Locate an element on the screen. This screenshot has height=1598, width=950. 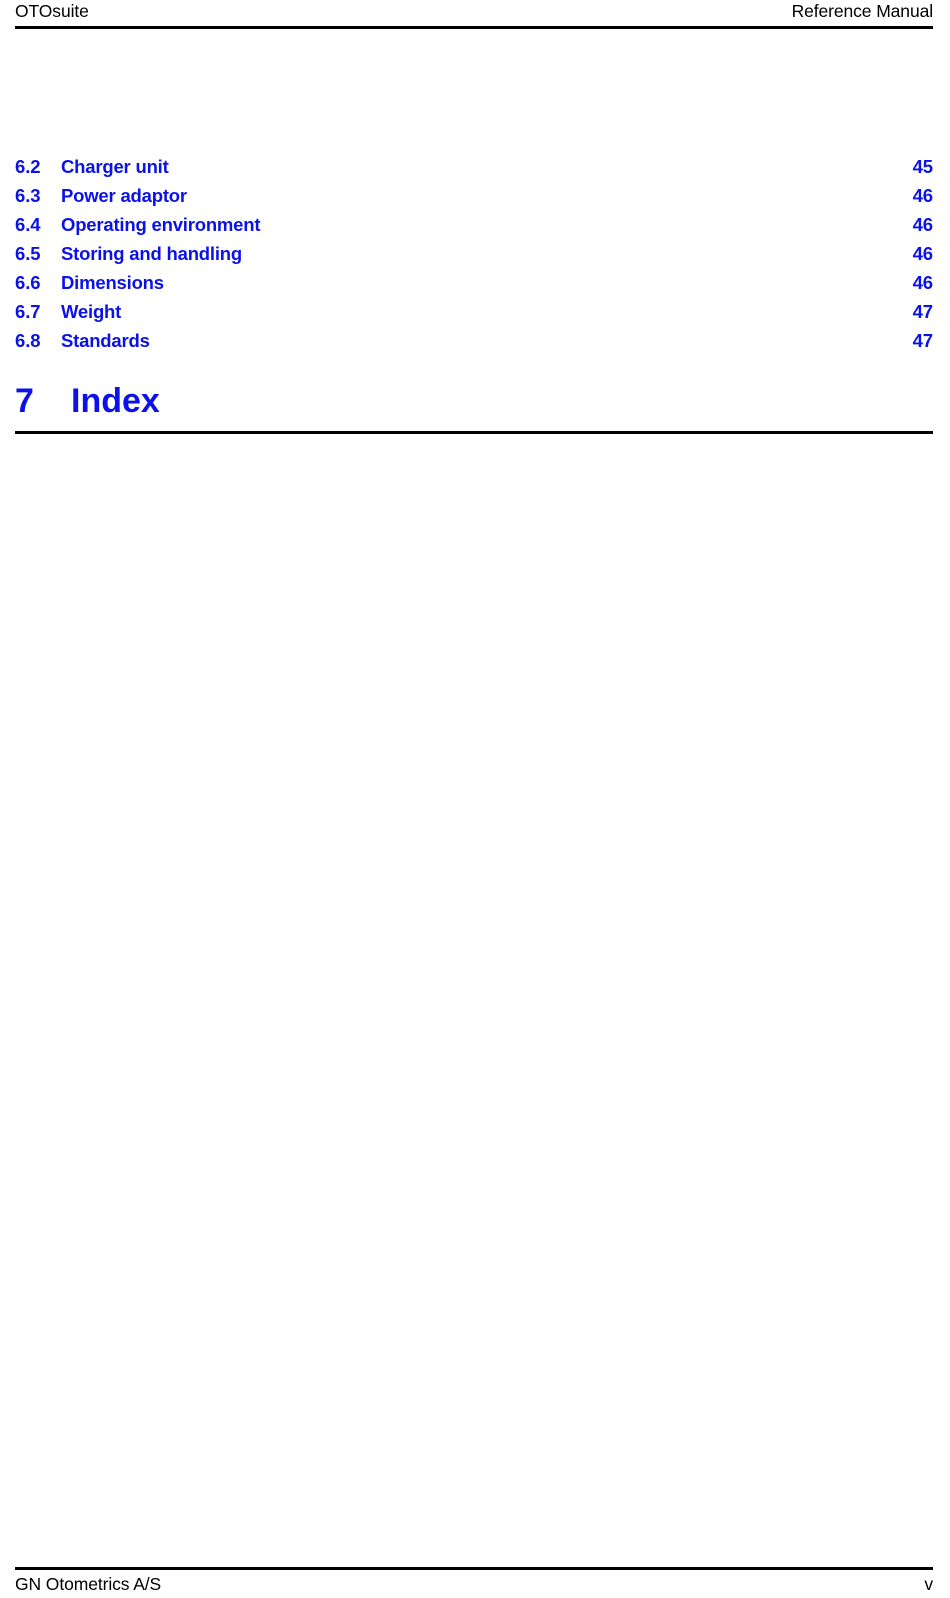
footer-company-name: GN Otometrics A/S is located at coordinates (88, 1584).